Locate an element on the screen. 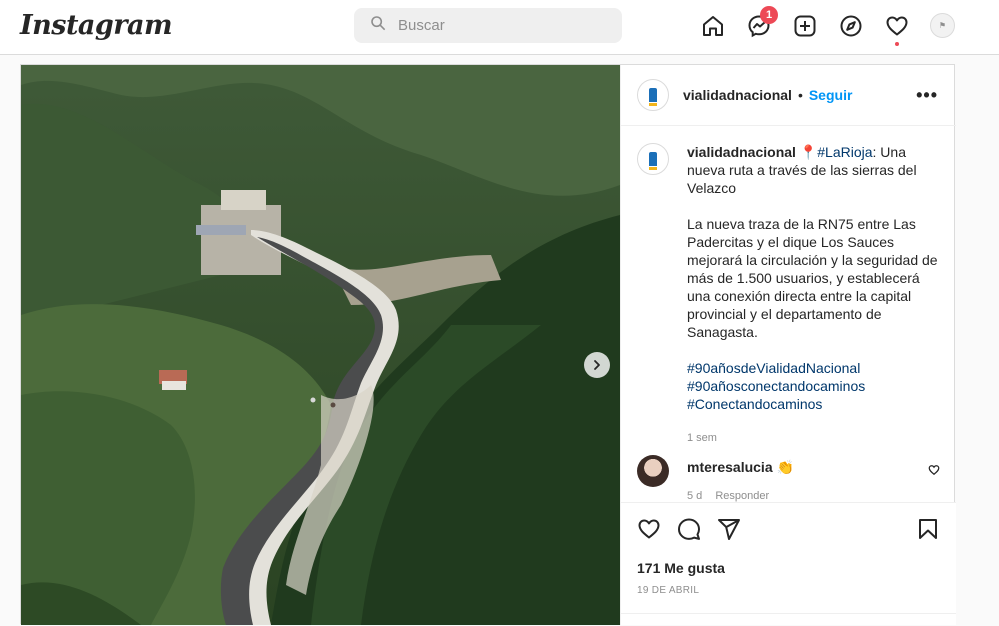 Image resolution: width=999 pixels, height=626 pixels. chevron-right-icon is located at coordinates (597, 365).